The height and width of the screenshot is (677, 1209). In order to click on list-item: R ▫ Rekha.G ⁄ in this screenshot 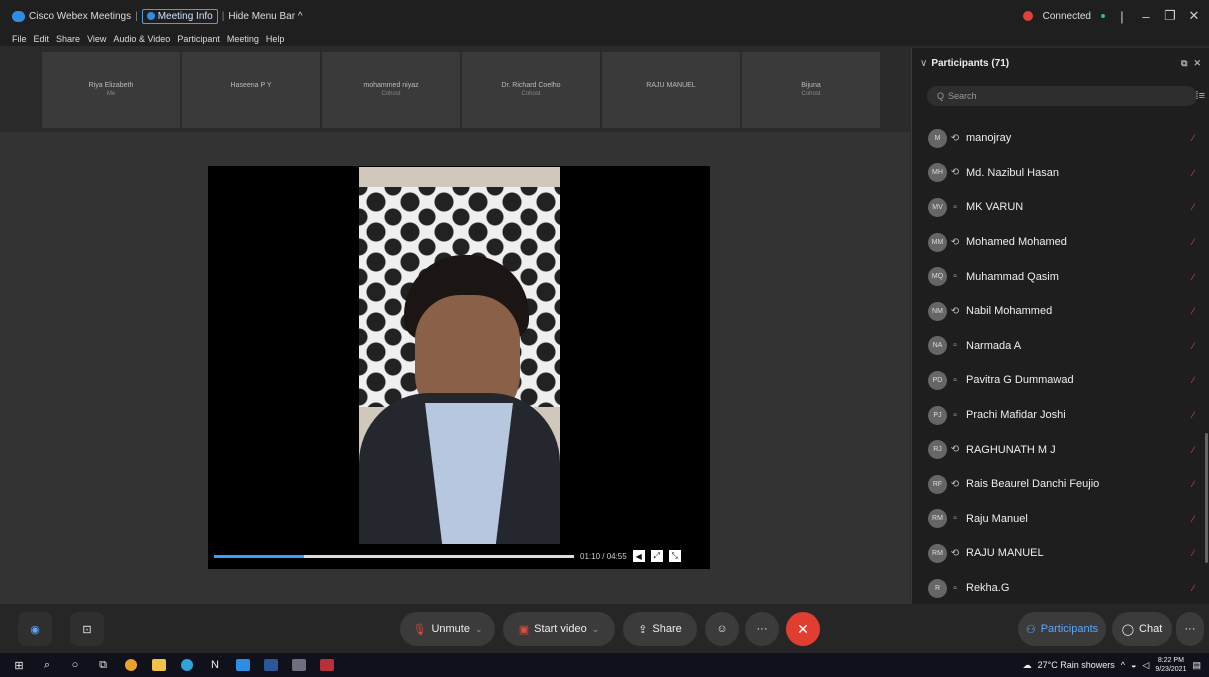, I will do `click(1060, 588)`.